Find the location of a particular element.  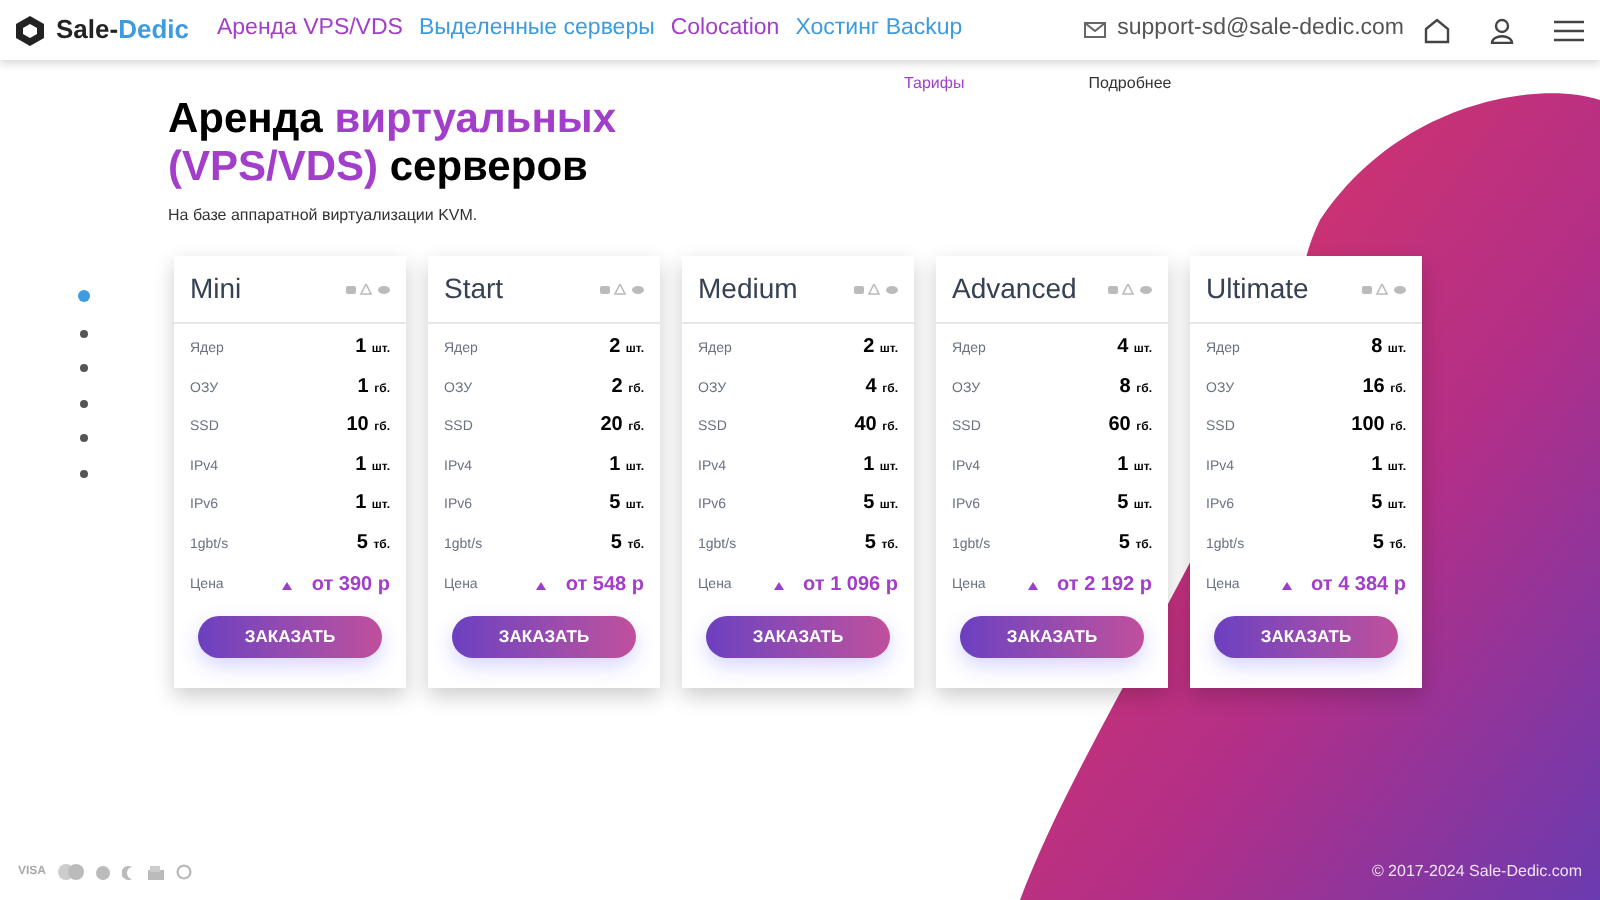

nav-link: Аренда VPS/VDS is located at coordinates (309, 30).